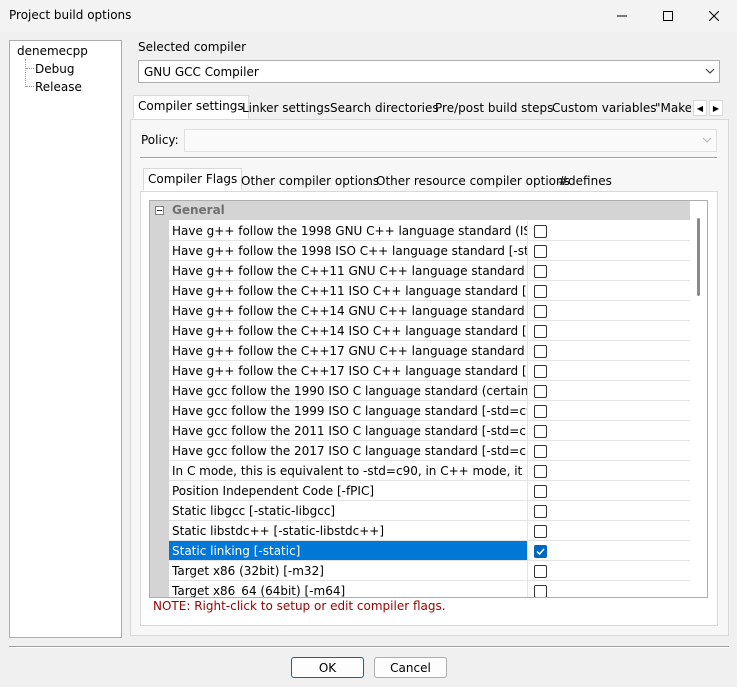 This screenshot has width=737, height=687. I want to click on table-row: Static libstdc++ [-static-libstdc++], so click(420, 531).